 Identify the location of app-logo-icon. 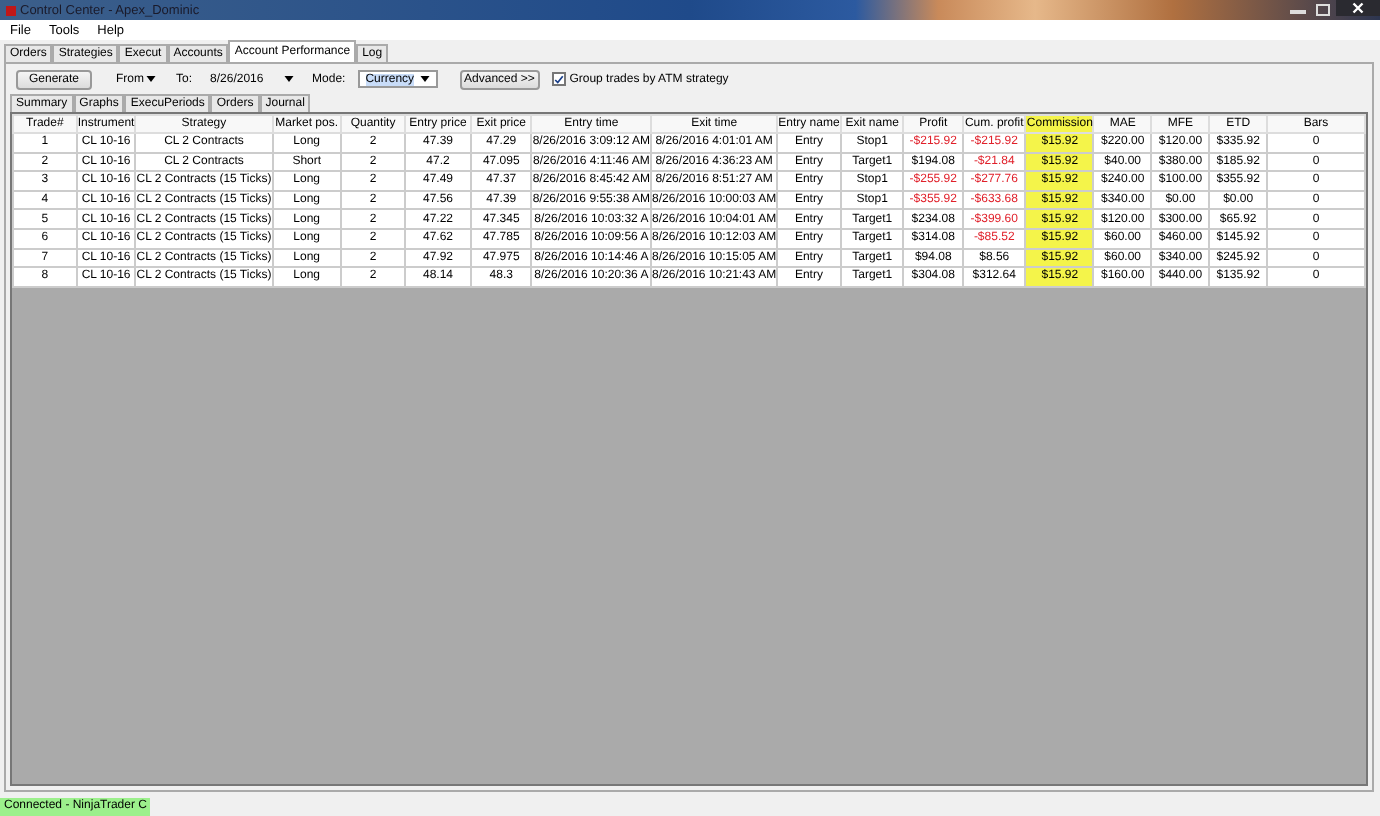
(11, 10).